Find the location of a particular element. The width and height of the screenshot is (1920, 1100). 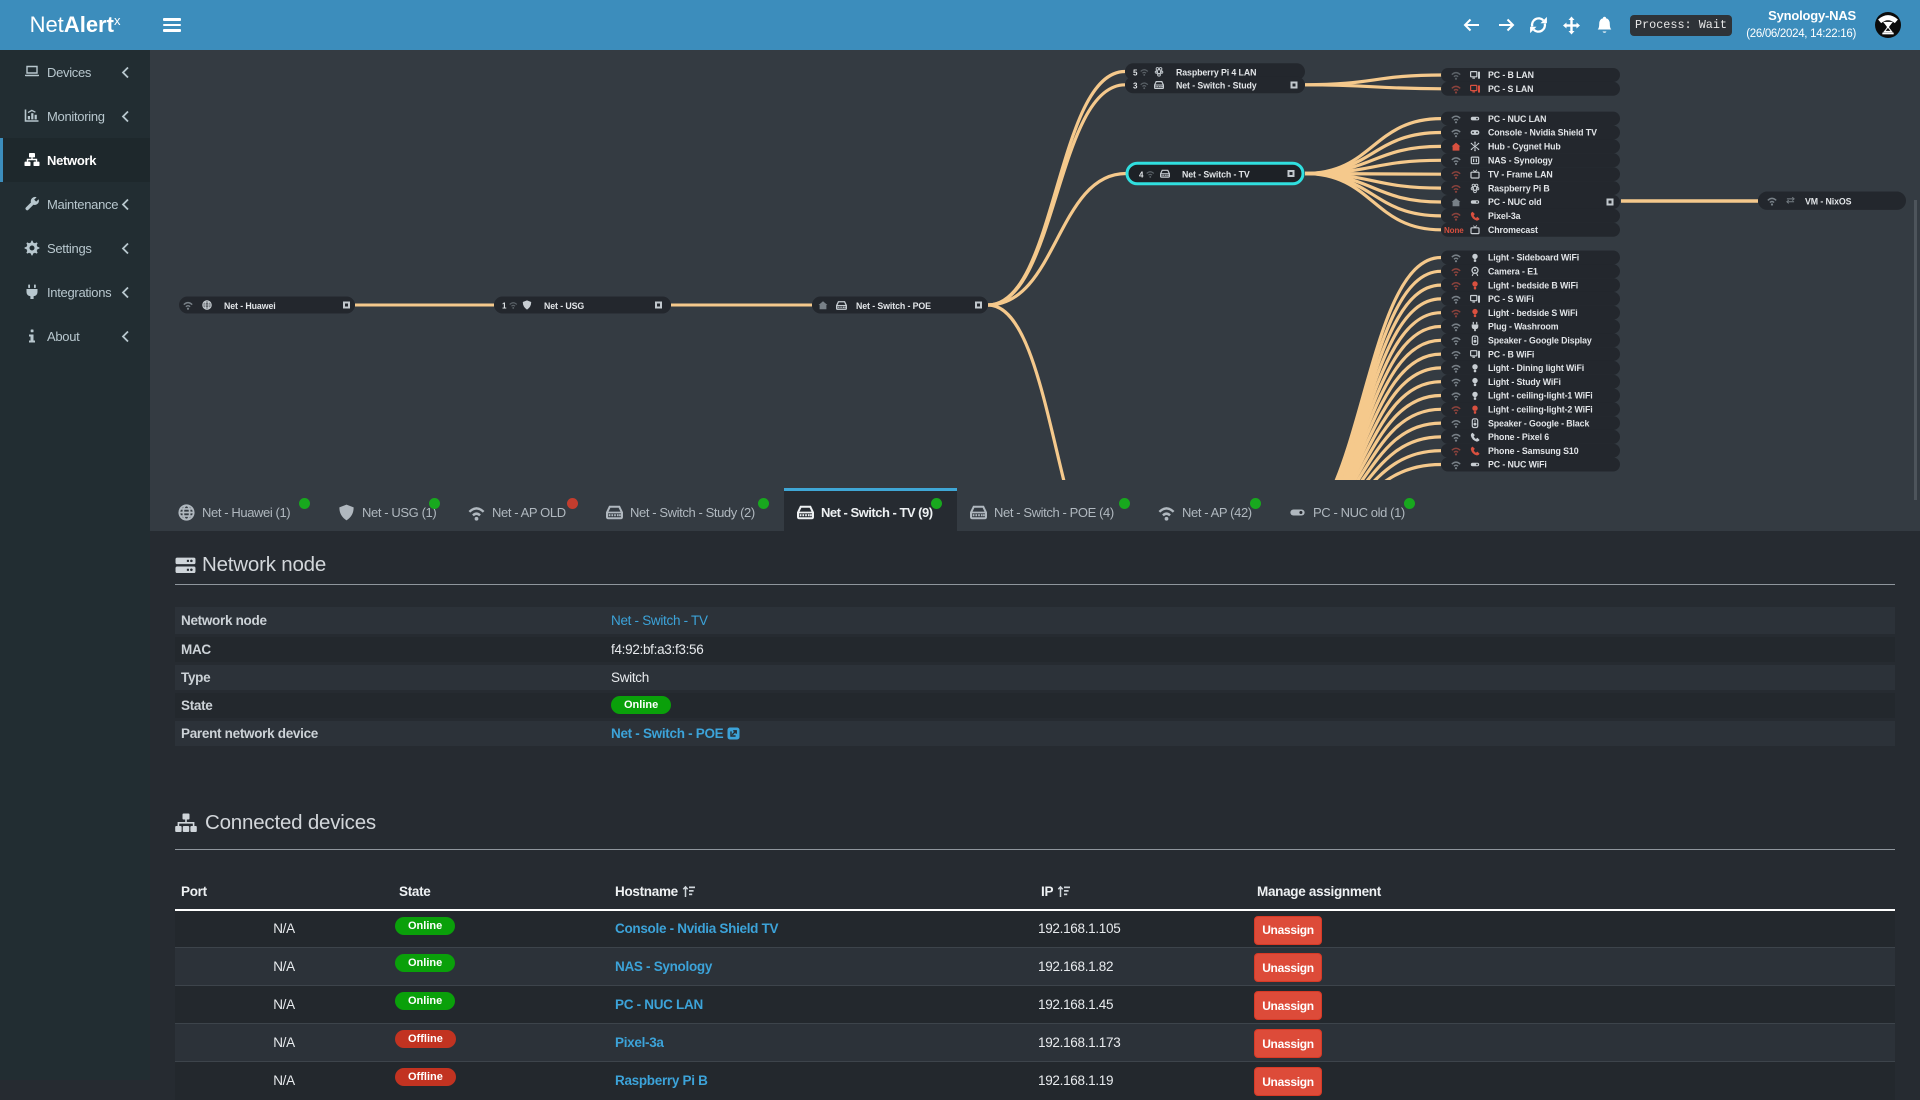

svg-text: Light - ceiling-light-1 WiFi is located at coordinates (1540, 396).